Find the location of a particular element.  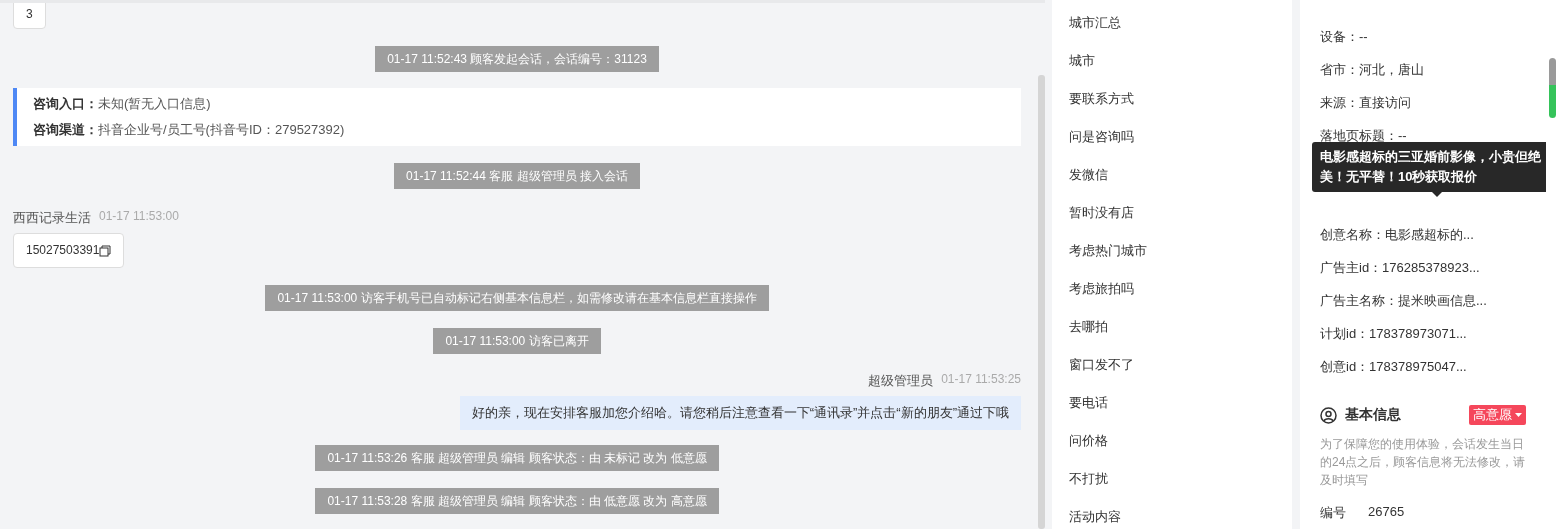

quick-reply-item: 发微信 is located at coordinates (1172, 175).